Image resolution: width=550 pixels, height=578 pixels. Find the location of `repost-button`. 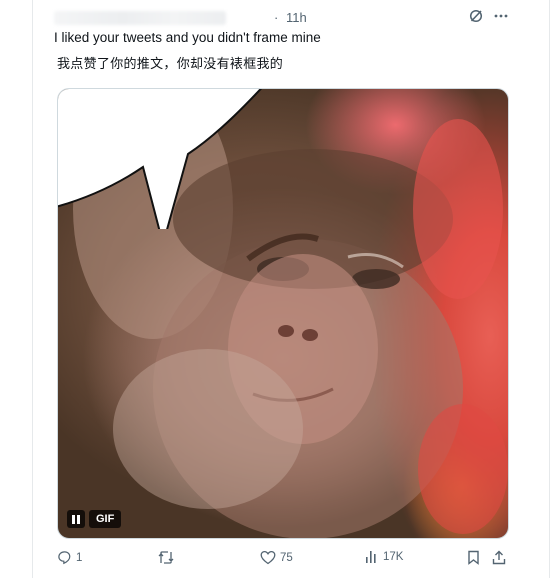

repost-button is located at coordinates (168, 557).